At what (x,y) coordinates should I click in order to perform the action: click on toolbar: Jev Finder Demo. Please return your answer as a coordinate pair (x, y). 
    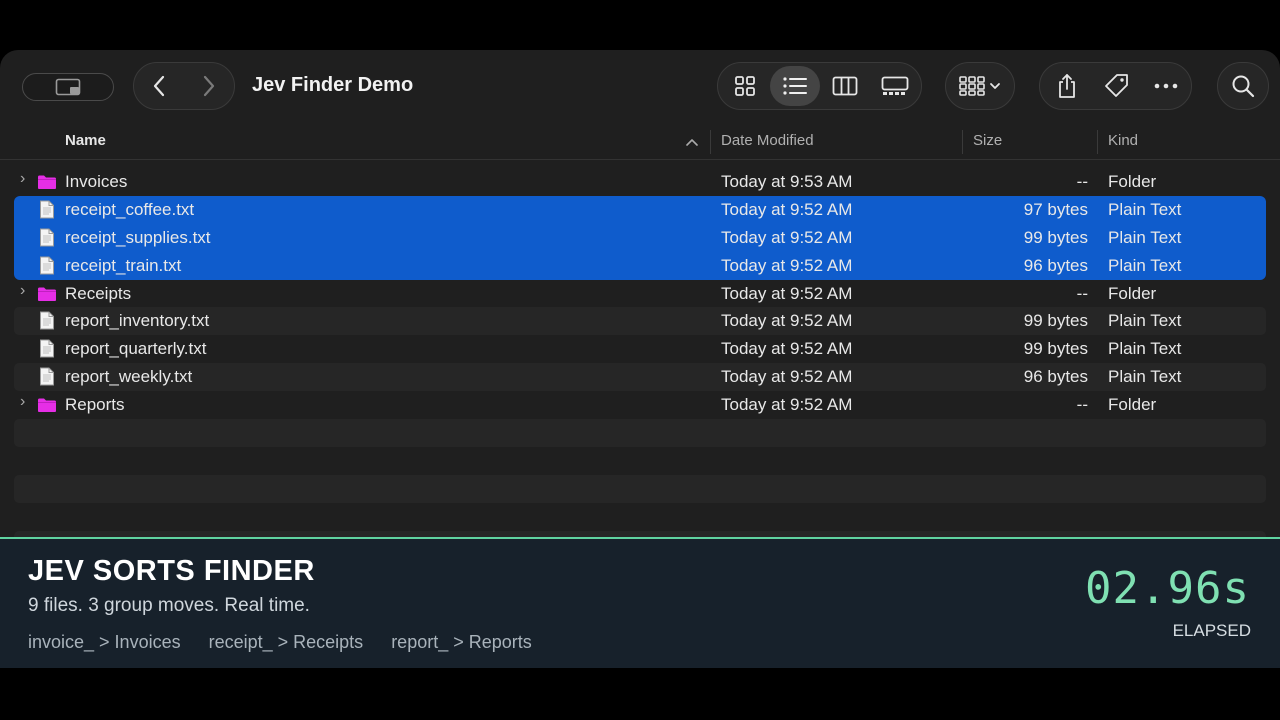
    Looking at the image, I should click on (640, 87).